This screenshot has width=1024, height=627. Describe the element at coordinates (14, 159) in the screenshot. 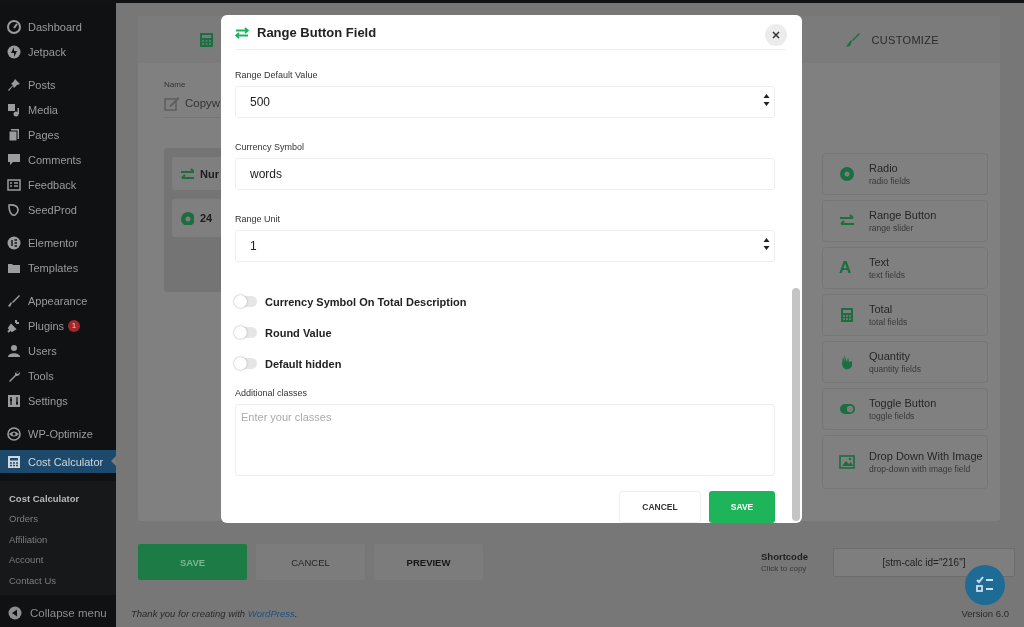

I see `speech-bubble-icon` at that location.